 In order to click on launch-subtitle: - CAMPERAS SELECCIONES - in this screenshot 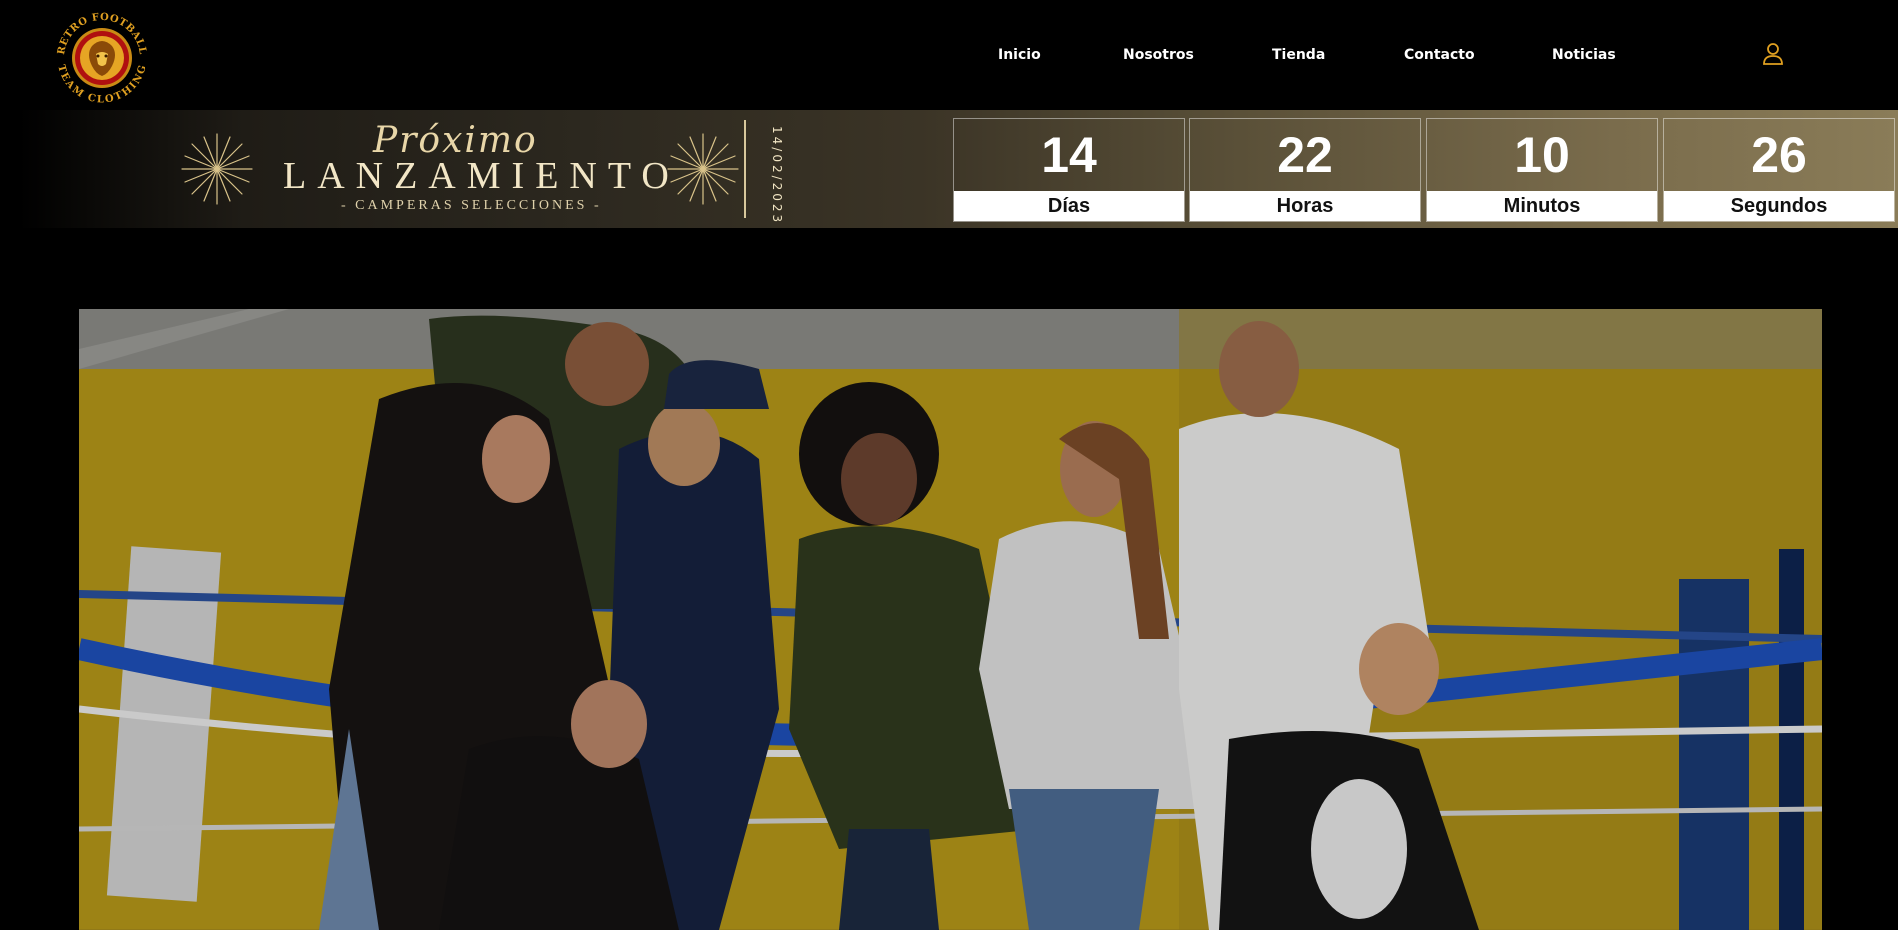, I will do `click(471, 205)`.